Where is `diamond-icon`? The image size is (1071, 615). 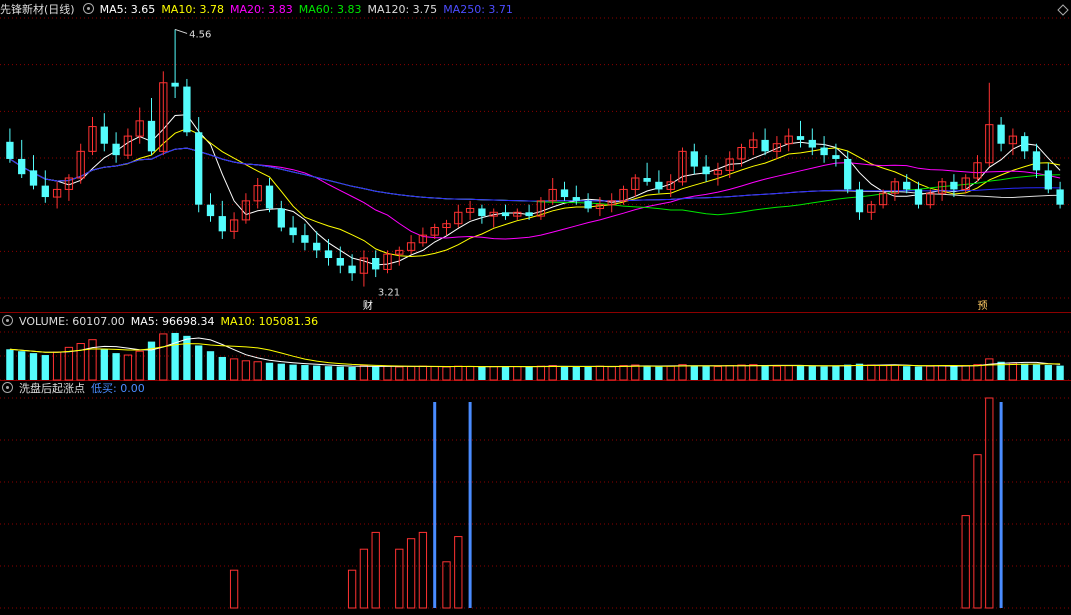
diamond-icon is located at coordinates (1063, 10).